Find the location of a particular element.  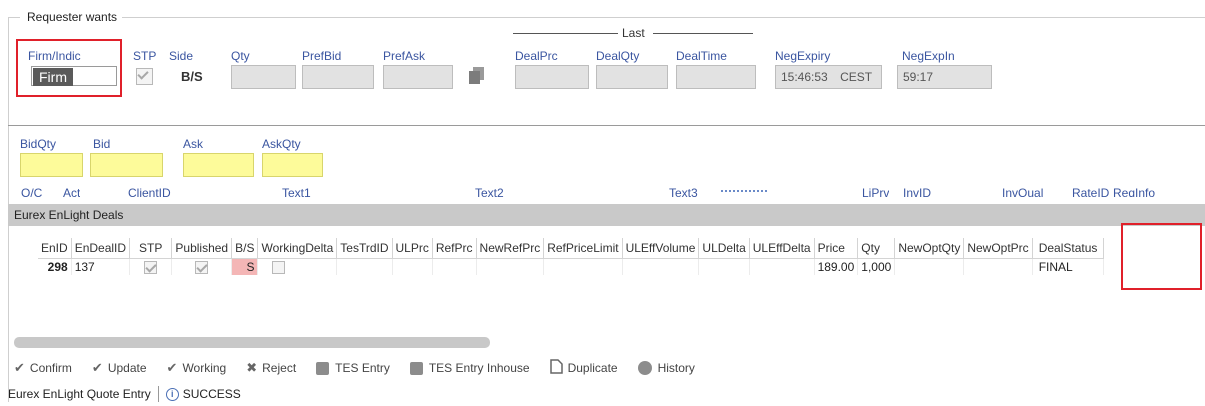

tes-entry-label: TES Entry is located at coordinates (362, 368).